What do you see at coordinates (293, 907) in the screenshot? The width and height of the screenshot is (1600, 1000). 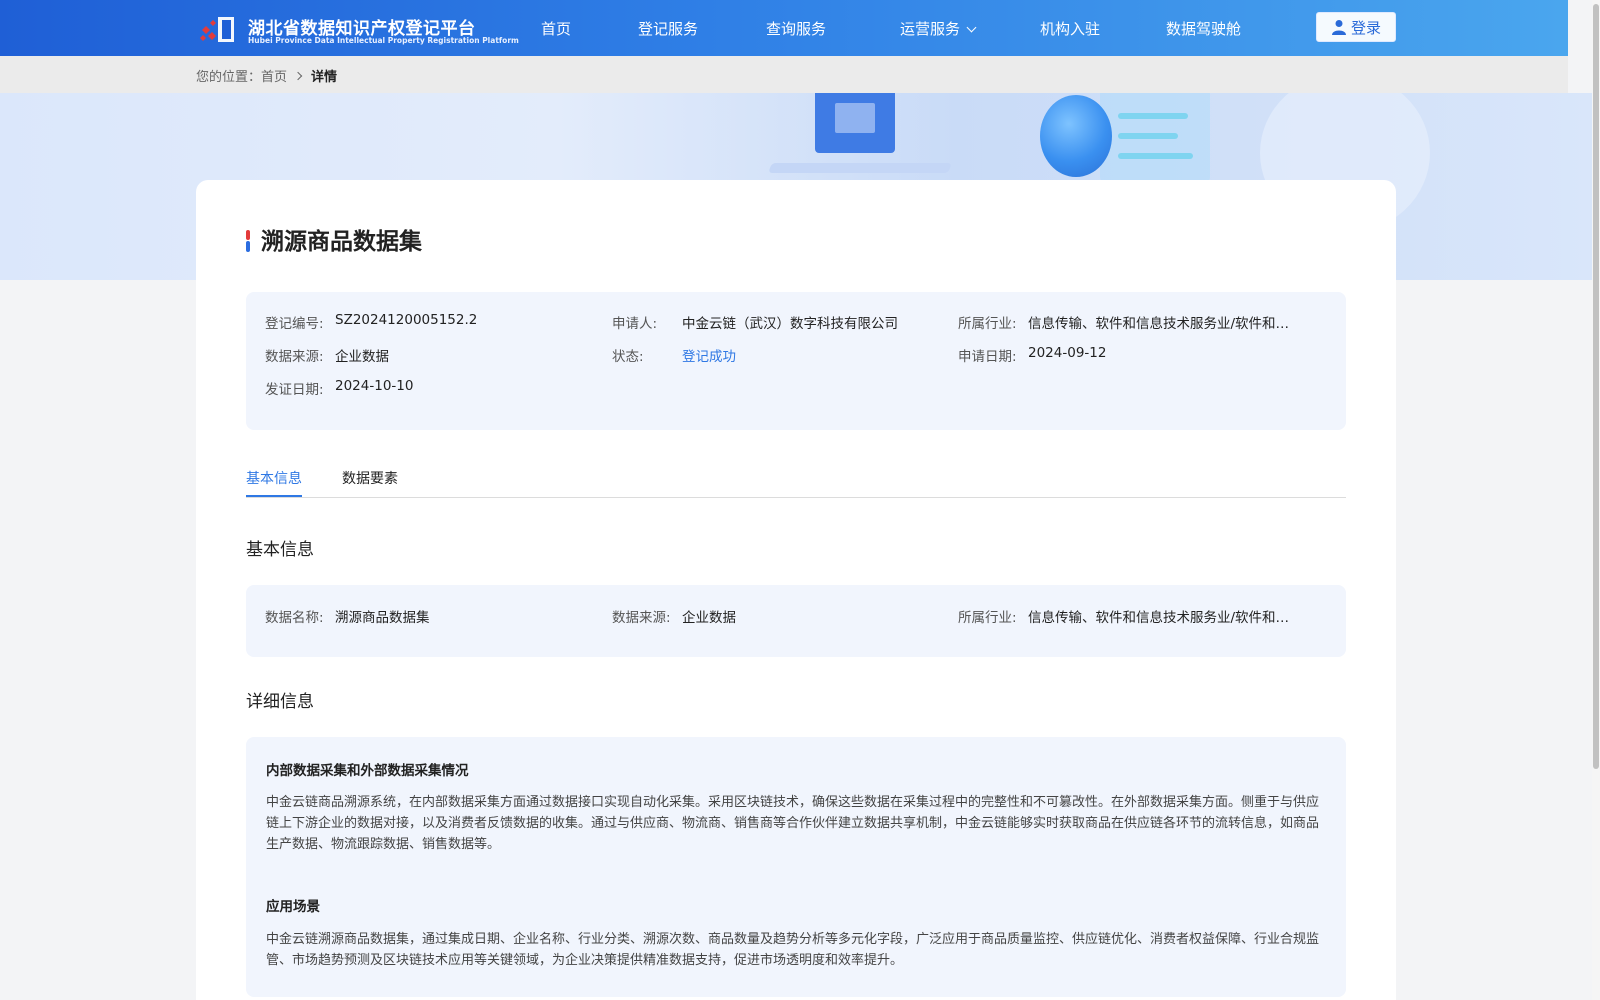 I see `detail-subheading-scenarios: 应用场景` at bounding box center [293, 907].